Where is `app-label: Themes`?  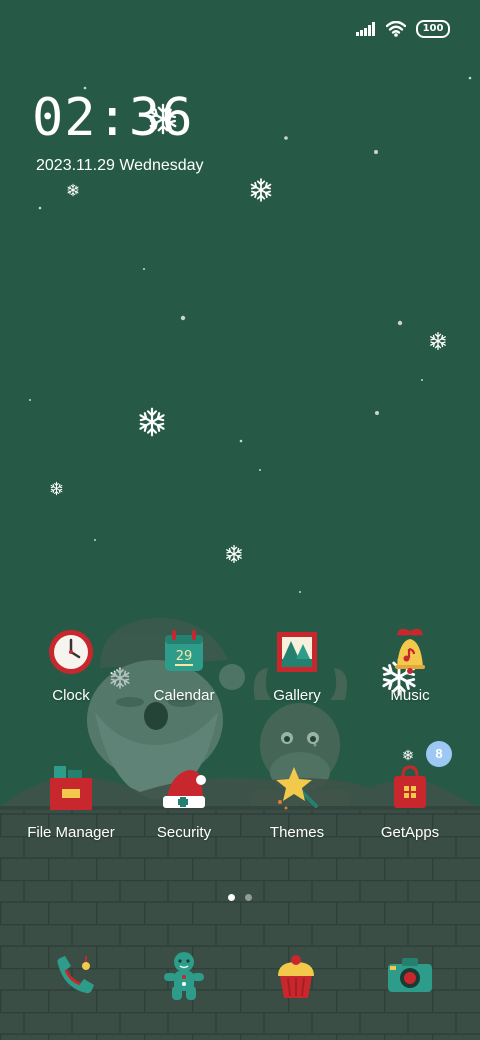
app-label: Themes is located at coordinates (297, 832).